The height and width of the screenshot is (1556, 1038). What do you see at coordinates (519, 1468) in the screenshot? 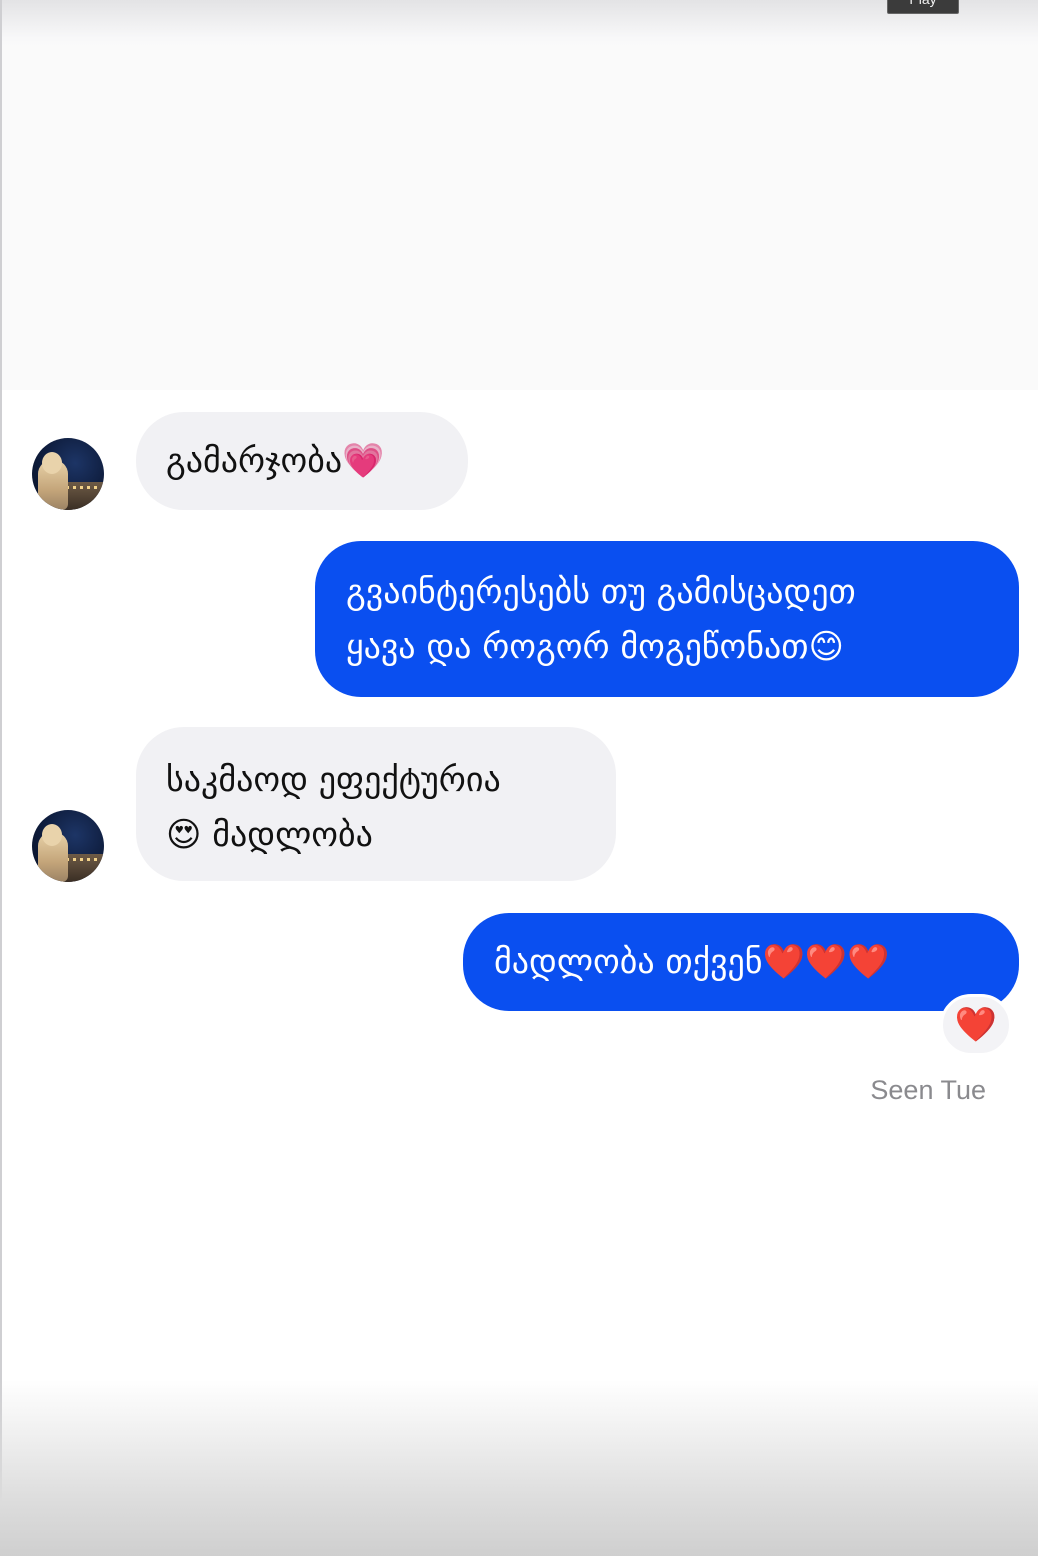
I see `bottom-gradient` at bounding box center [519, 1468].